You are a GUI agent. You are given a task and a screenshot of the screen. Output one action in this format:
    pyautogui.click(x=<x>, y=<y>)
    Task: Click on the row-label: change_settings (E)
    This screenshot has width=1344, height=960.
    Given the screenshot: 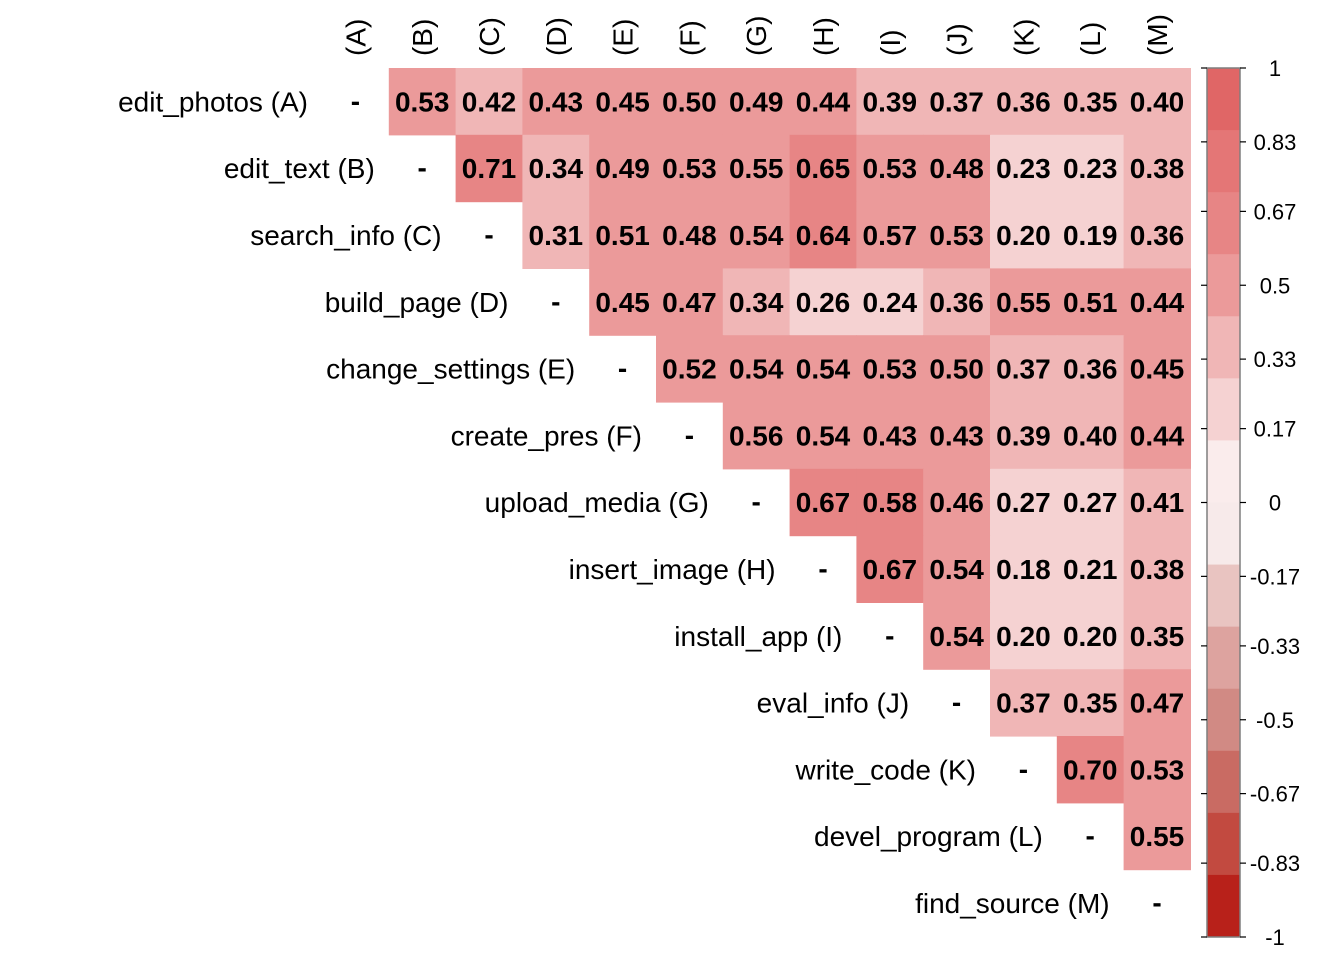 What is the action you would take?
    pyautogui.click(x=450, y=369)
    